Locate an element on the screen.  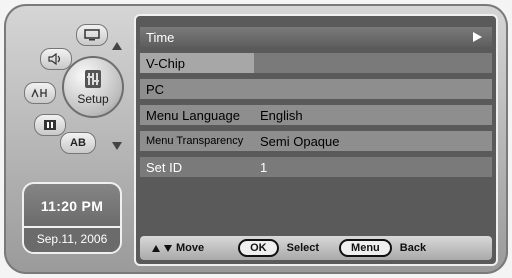
menu-item-value: Semi Opaque is located at coordinates (300, 141).